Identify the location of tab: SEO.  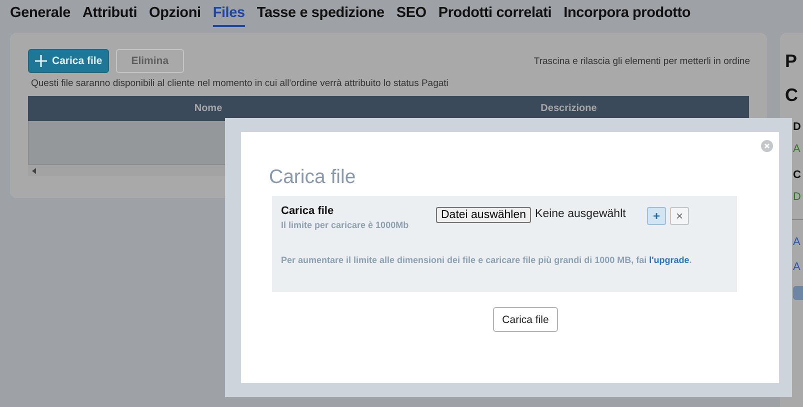
(411, 16).